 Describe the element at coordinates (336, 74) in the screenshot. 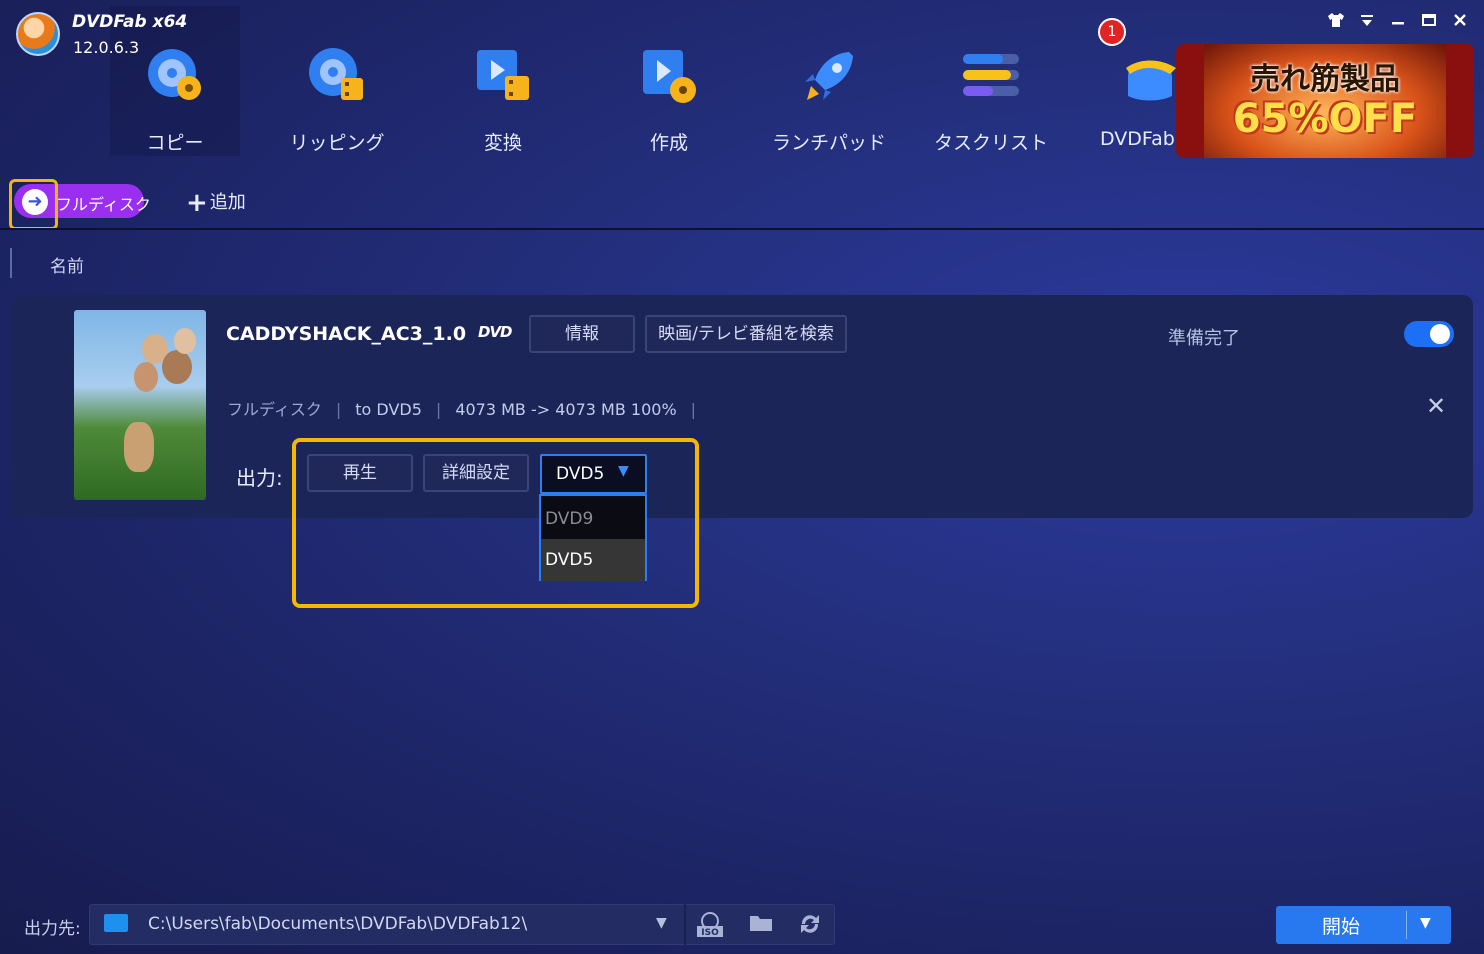

I see `ripper-icon` at that location.